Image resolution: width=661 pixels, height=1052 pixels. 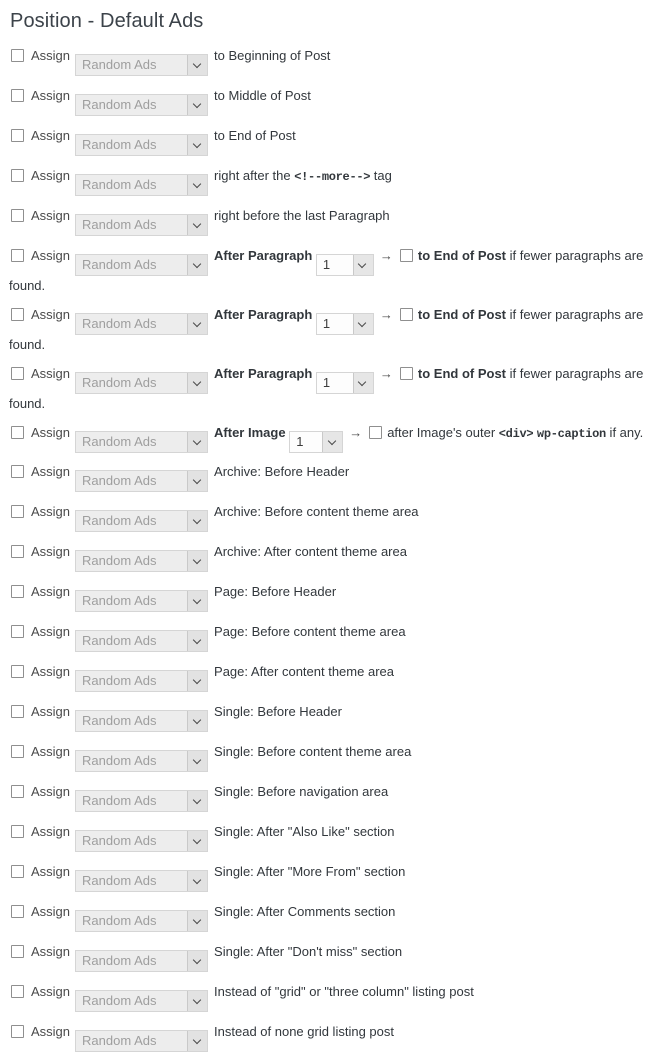 I want to click on paragraph-number-select-value: 1, so click(x=334, y=383).